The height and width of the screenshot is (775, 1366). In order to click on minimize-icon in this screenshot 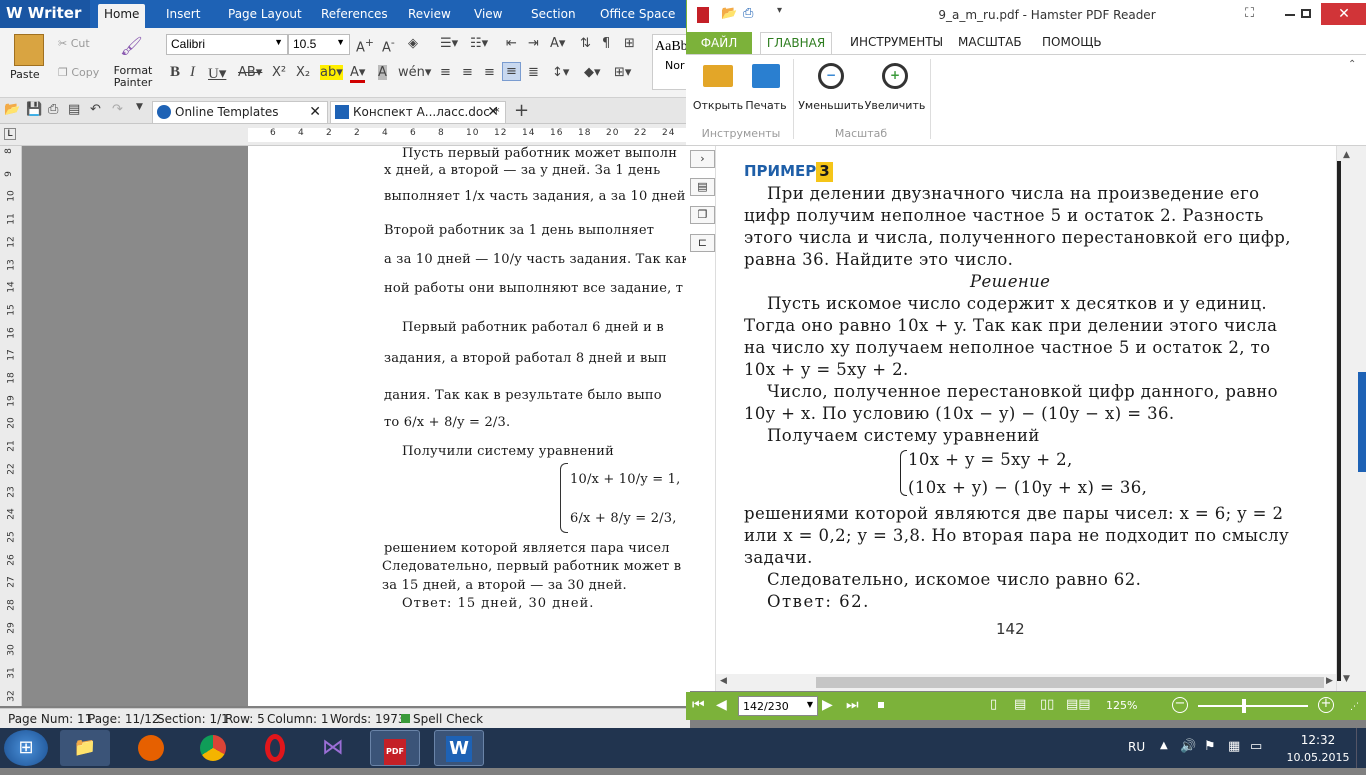, I will do `click(1290, 15)`.